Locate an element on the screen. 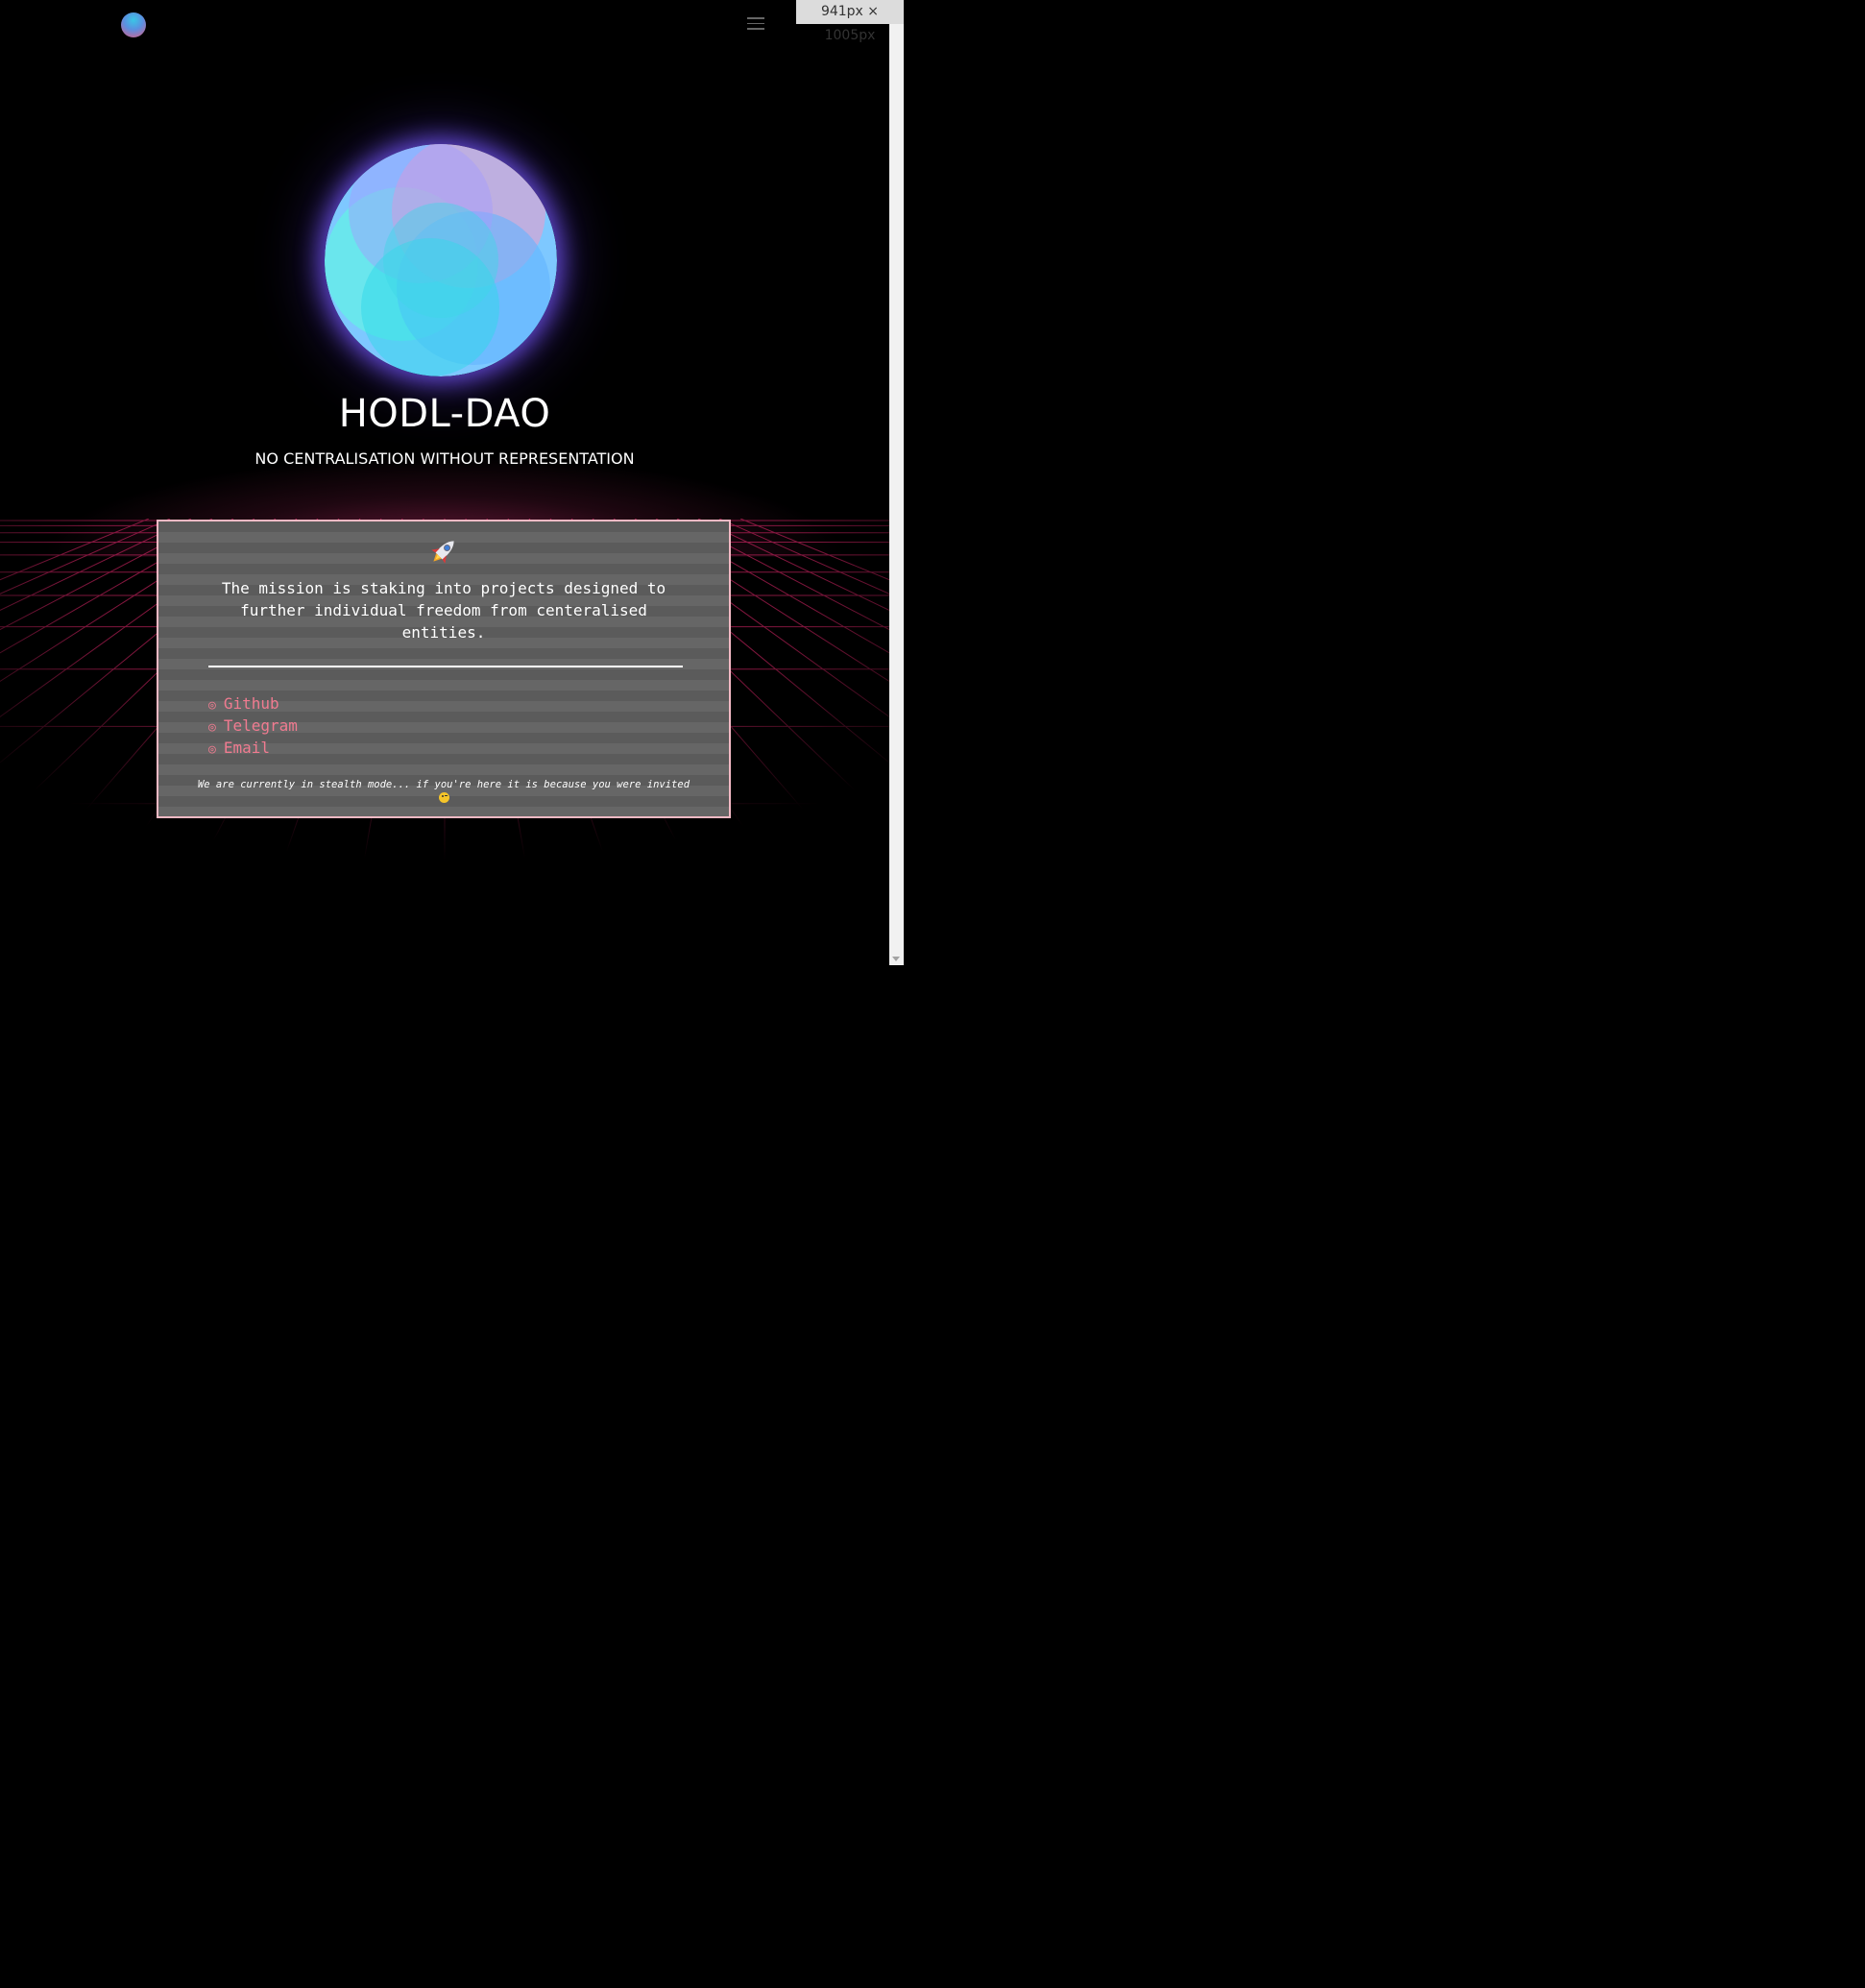  orb-logo-icon is located at coordinates (133, 24).